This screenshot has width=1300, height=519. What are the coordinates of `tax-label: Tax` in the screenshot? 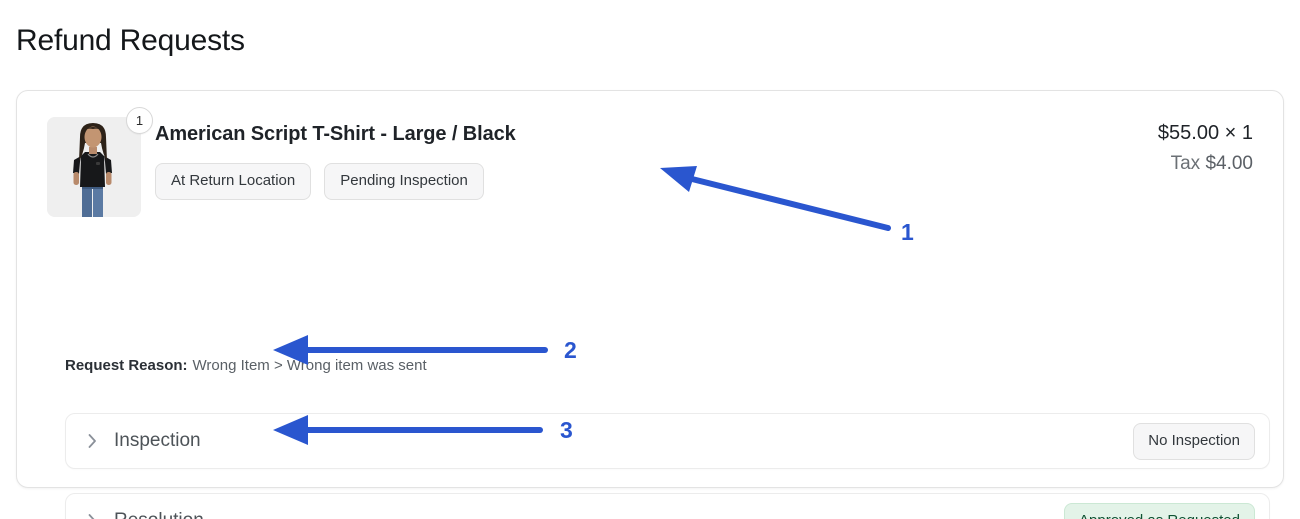 It's located at (1185, 163).